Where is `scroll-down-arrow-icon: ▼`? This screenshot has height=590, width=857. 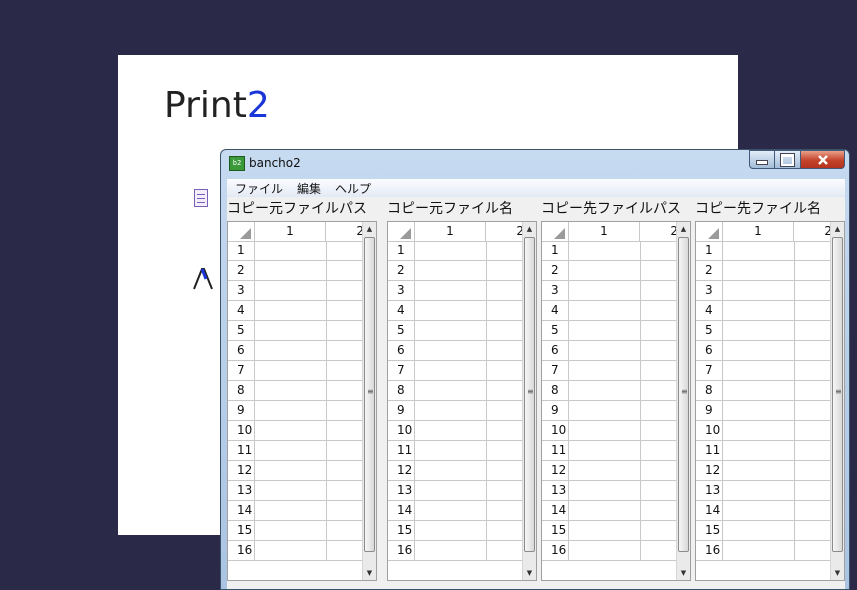
scroll-down-arrow-icon: ▼ is located at coordinates (837, 573).